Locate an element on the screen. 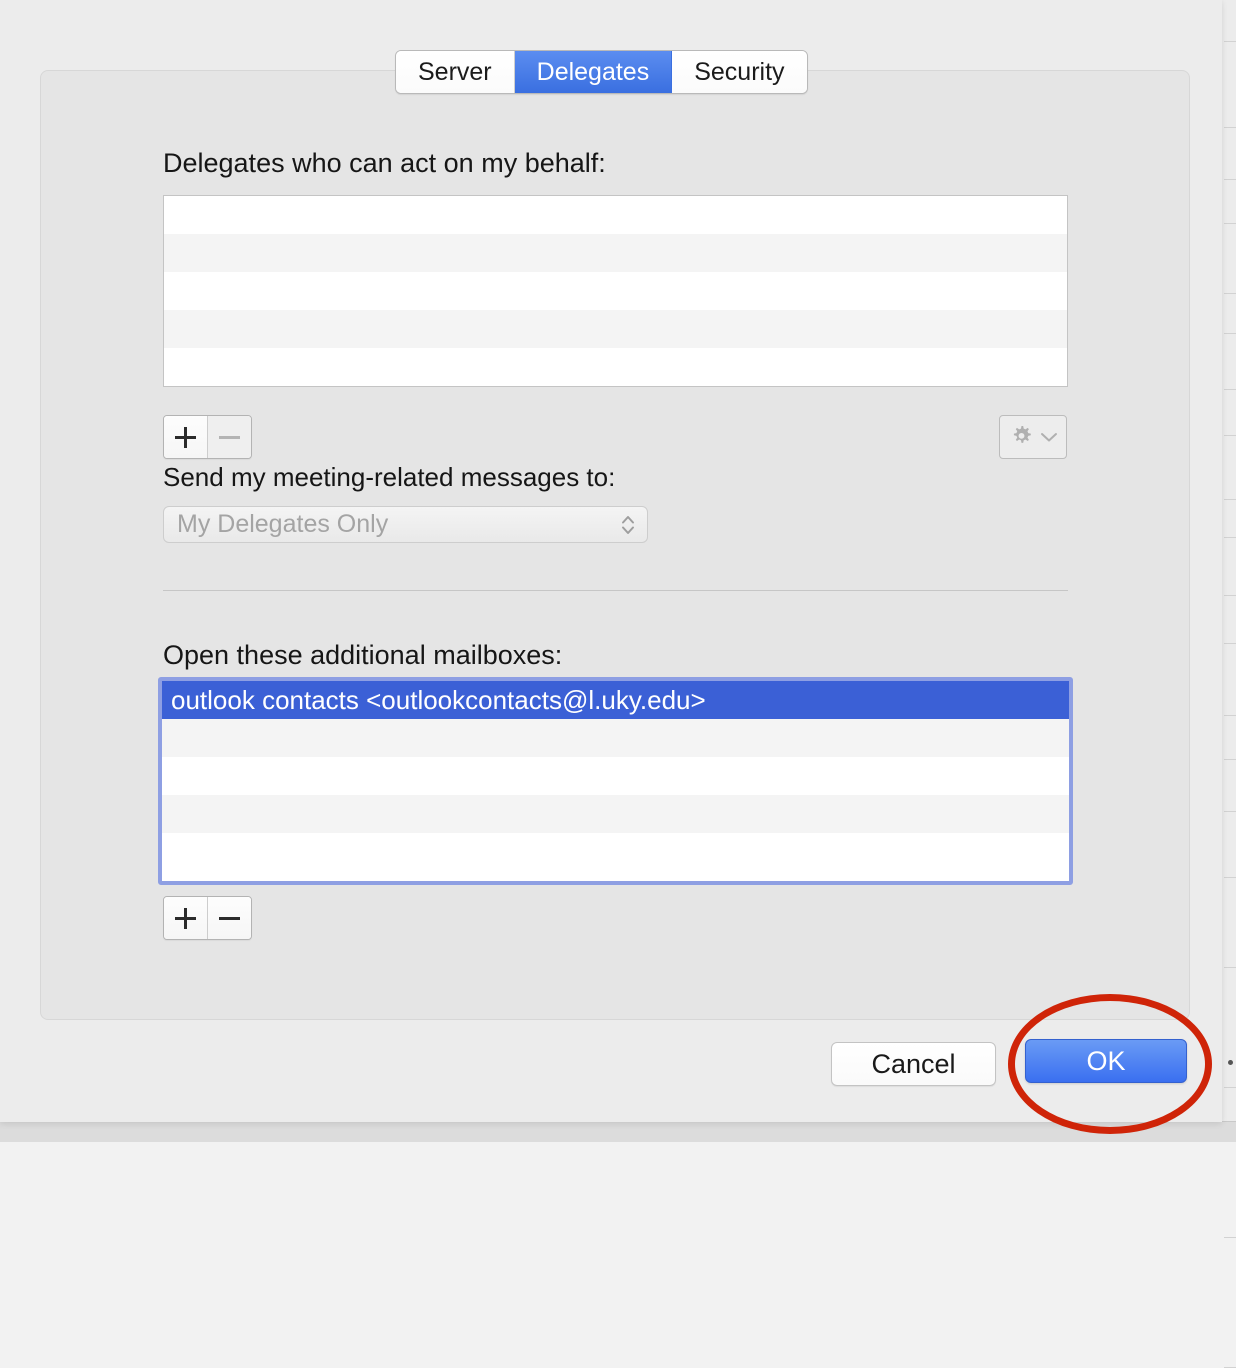 Image resolution: width=1236 pixels, height=1368 pixels. delegates-list is located at coordinates (615, 291).